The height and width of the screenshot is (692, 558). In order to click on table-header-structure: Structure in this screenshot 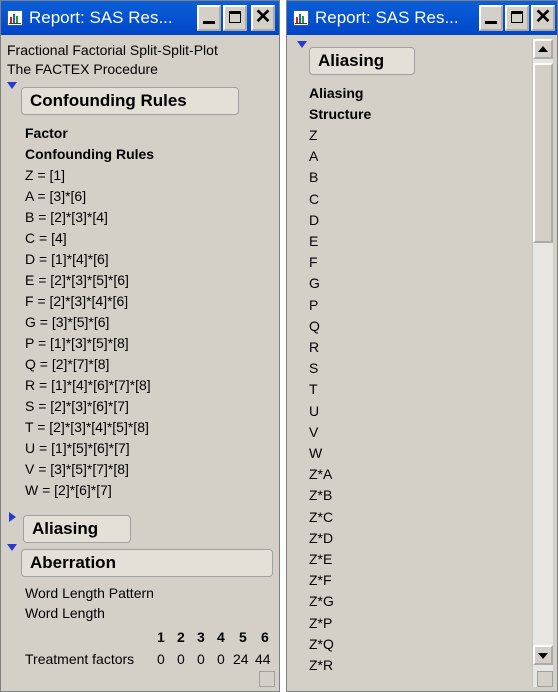, I will do `click(340, 114)`.